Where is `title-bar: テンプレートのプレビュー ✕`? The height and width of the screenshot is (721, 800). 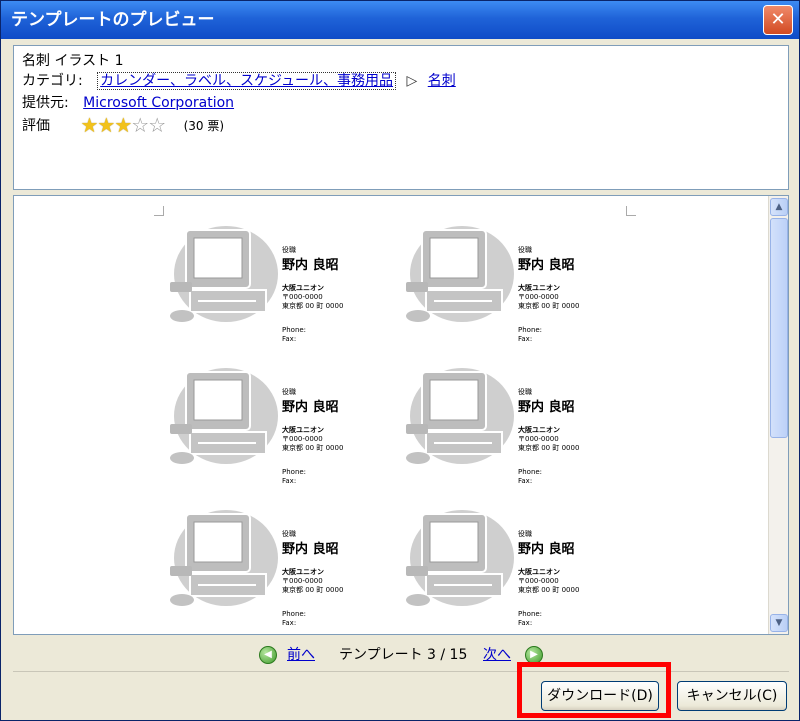 title-bar: テンプレートのプレビュー ✕ is located at coordinates (400, 20).